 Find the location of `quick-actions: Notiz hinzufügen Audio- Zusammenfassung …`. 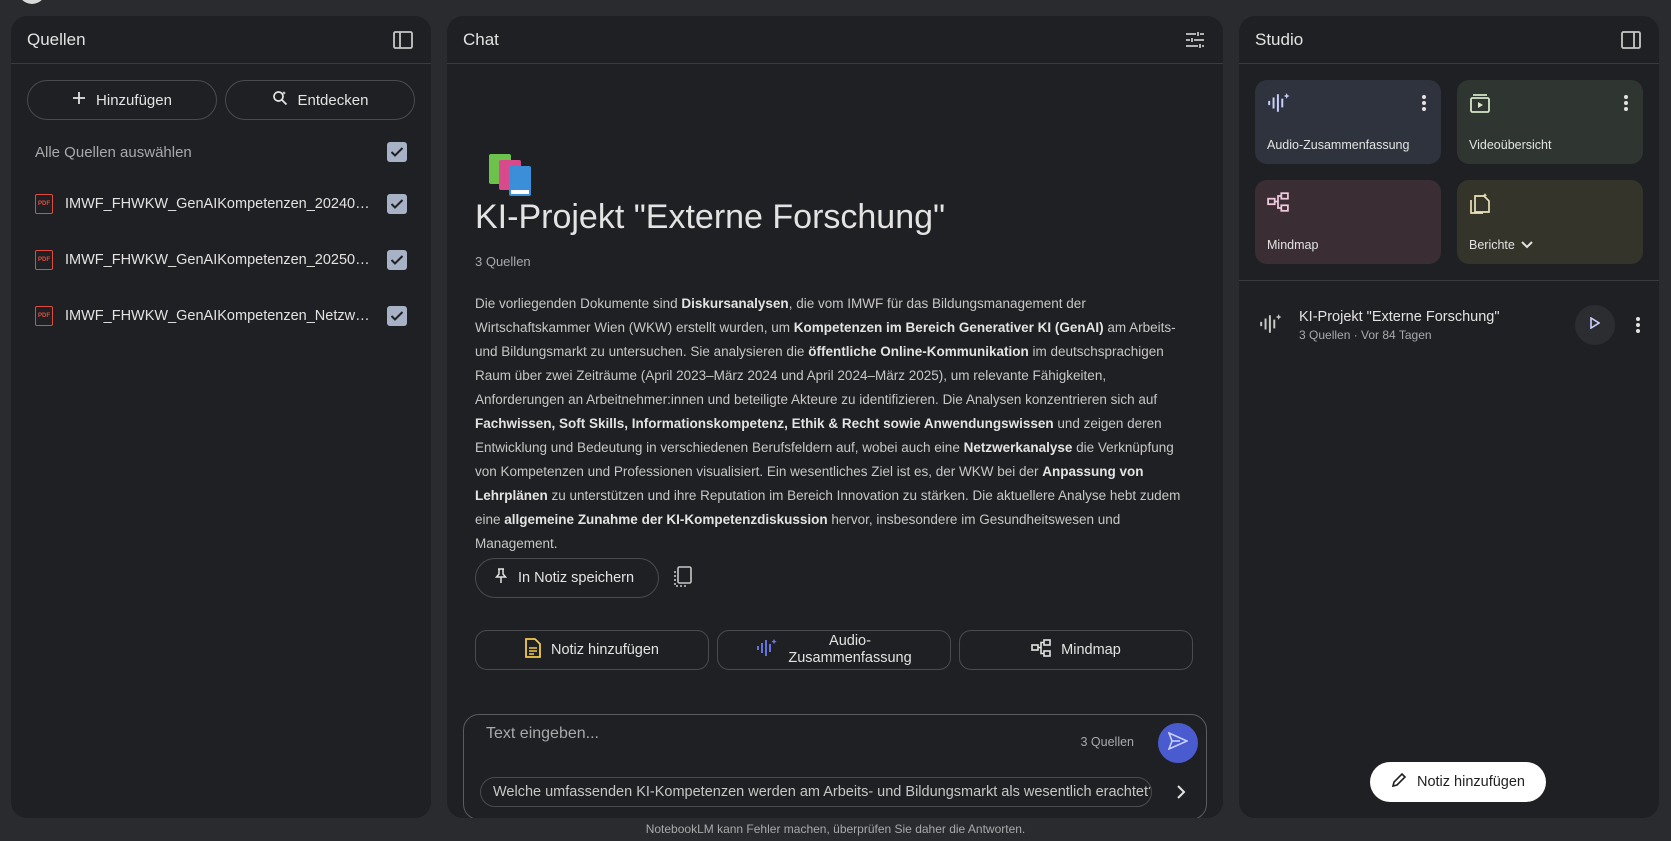

quick-actions: Notiz hinzufügen Audio- Zusammenfassung … is located at coordinates (834, 650).